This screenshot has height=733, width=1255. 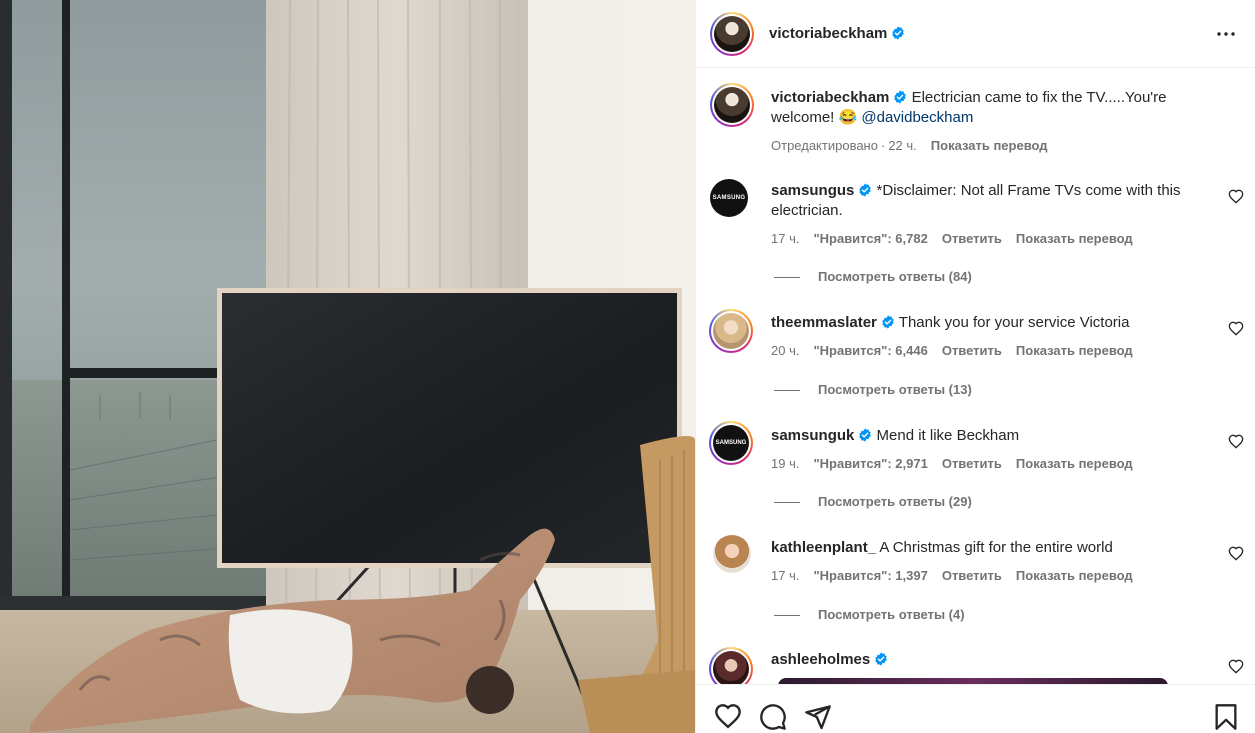 I want to click on samsung-logo: SAMSUNG, so click(x=731, y=443).